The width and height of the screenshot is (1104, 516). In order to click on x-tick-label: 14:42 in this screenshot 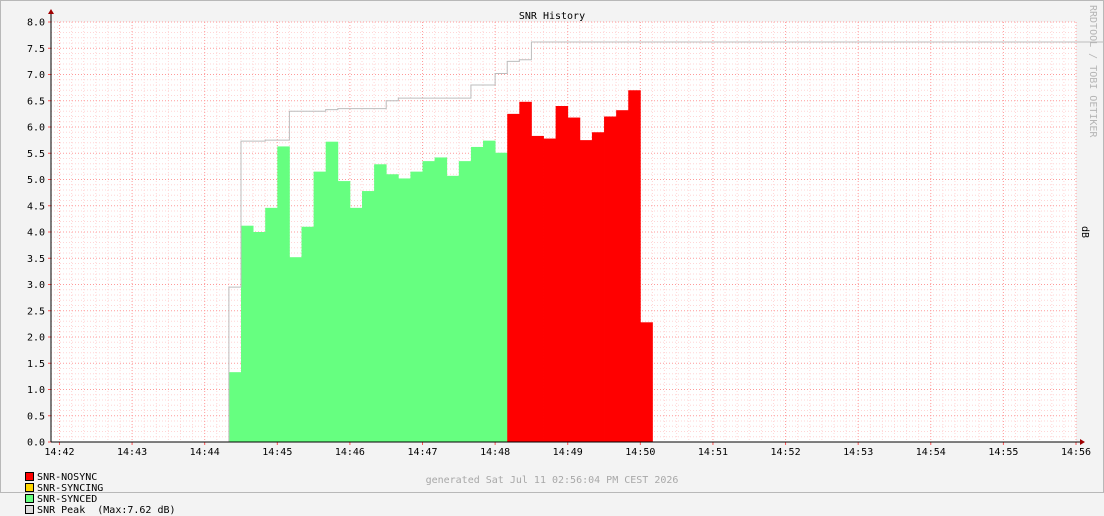, I will do `click(59, 452)`.